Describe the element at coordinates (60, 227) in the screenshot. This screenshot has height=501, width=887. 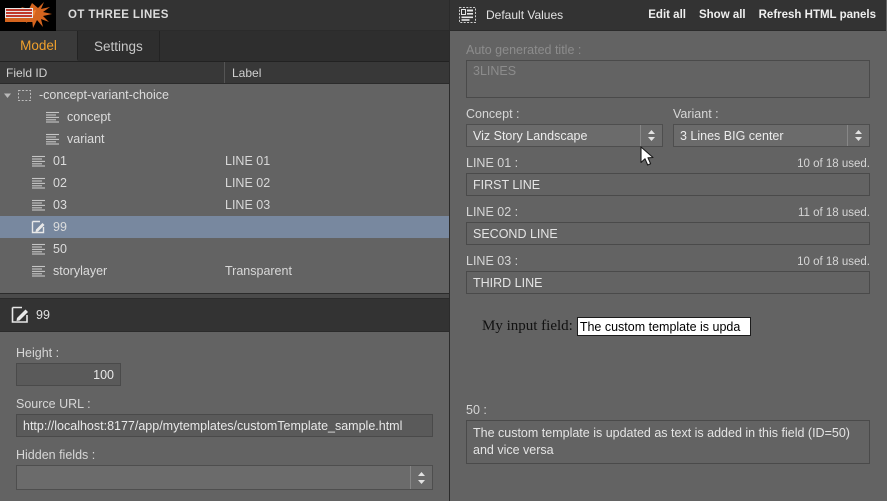
I see `tree-row-id: 99` at that location.